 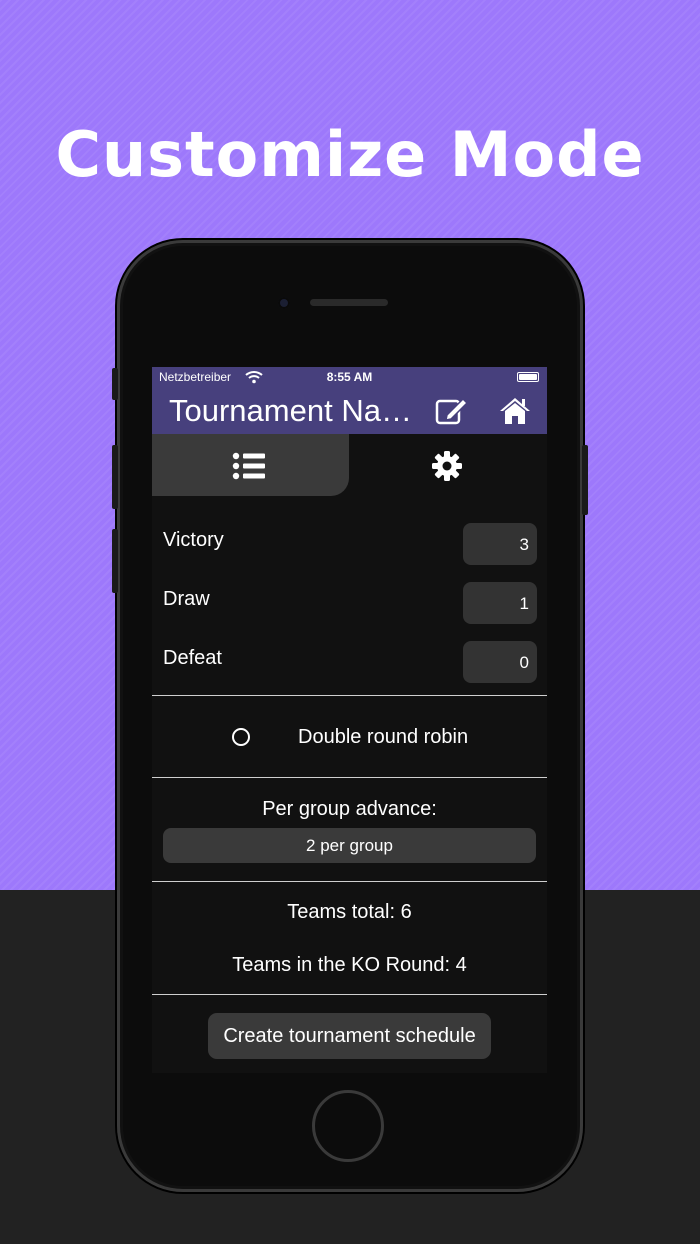 What do you see at coordinates (349, 809) in the screenshot?
I see `advance-label: Per group advance:` at bounding box center [349, 809].